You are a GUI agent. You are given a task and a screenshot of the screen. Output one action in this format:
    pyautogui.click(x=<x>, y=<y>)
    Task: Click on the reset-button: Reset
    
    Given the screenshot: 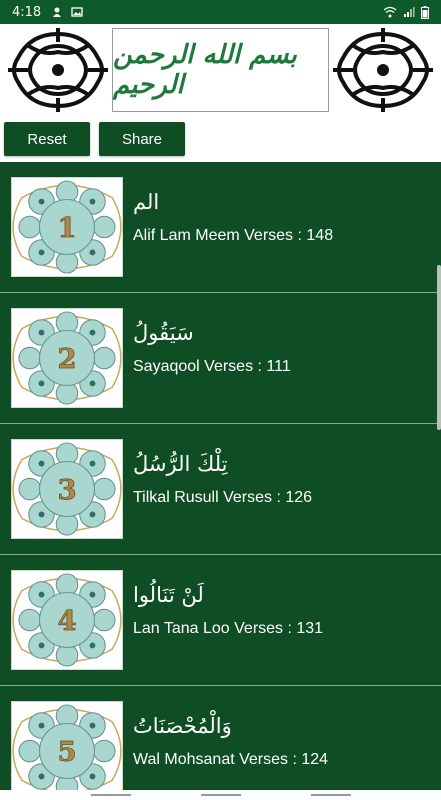 What is the action you would take?
    pyautogui.click(x=47, y=139)
    